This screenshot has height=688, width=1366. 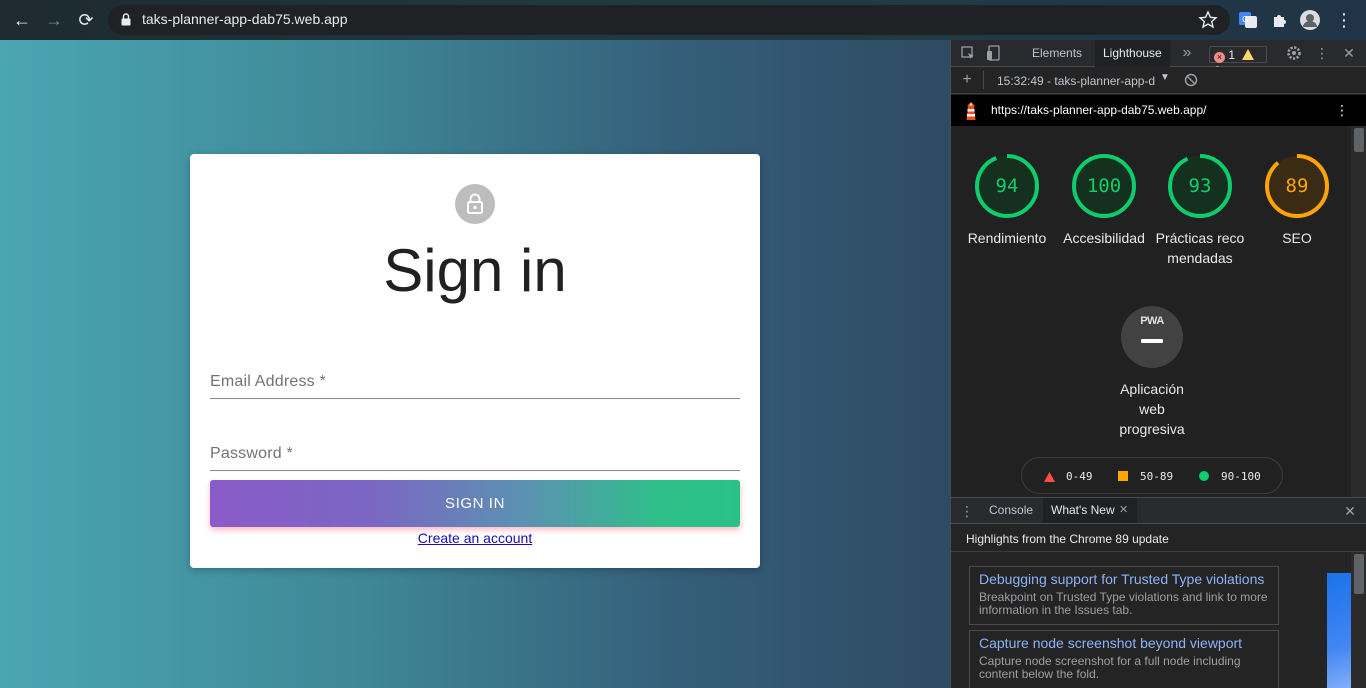 I want to click on back-arrow-icon: ←, so click(x=22, y=20).